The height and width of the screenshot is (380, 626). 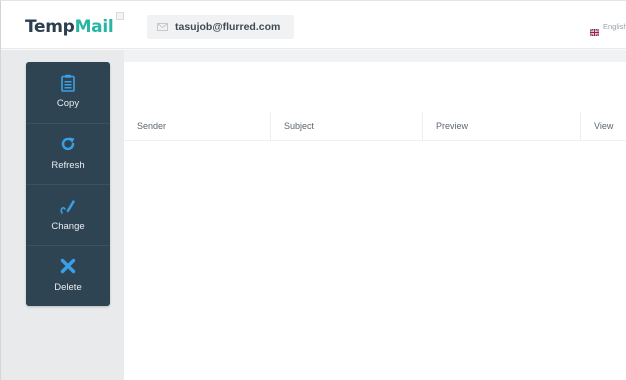 I want to click on close-icon, so click(x=68, y=267).